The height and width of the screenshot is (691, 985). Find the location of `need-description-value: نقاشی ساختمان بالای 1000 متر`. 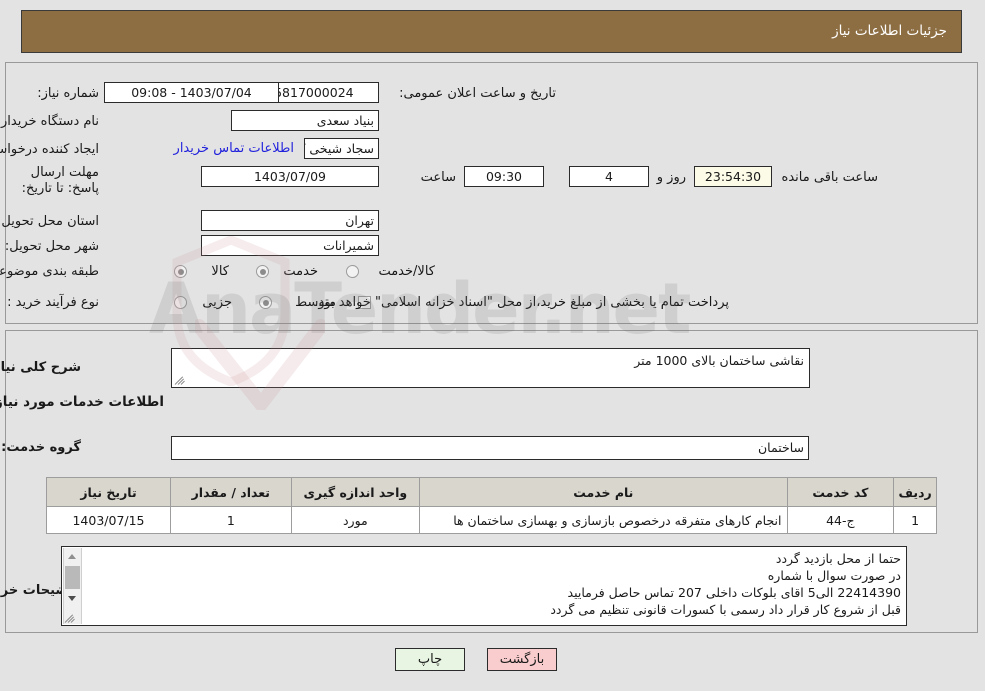

need-description-value: نقاشی ساختمان بالای 1000 متر is located at coordinates (720, 360).